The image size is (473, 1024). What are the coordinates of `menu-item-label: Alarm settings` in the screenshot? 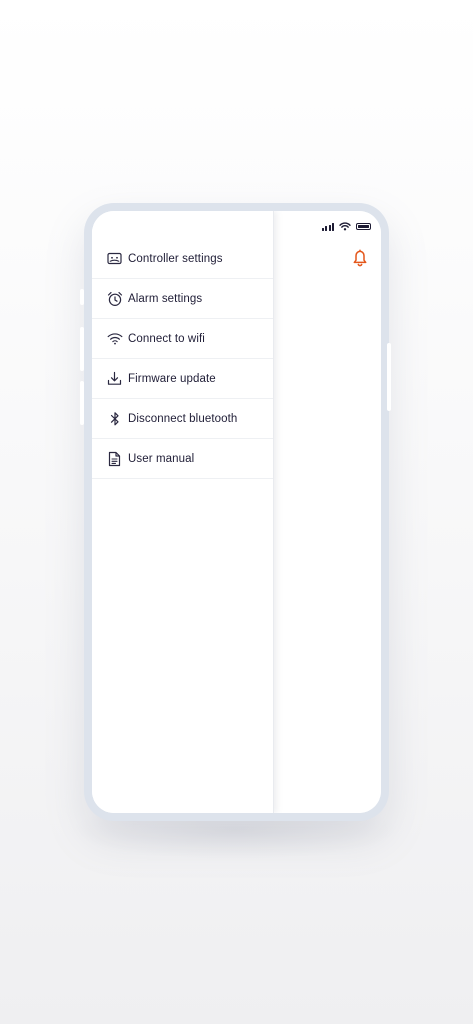 It's located at (165, 298).